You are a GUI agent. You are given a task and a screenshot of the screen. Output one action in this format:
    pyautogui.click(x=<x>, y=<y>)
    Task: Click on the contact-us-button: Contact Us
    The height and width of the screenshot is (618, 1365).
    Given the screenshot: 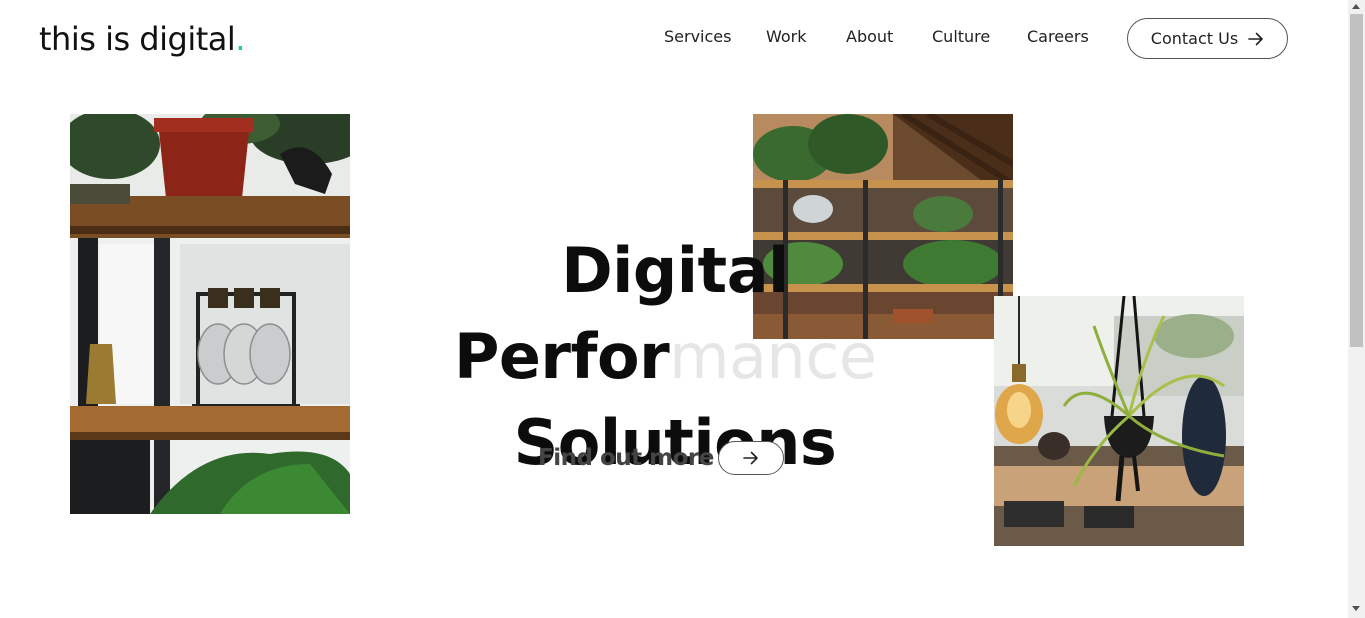 What is the action you would take?
    pyautogui.click(x=1207, y=38)
    